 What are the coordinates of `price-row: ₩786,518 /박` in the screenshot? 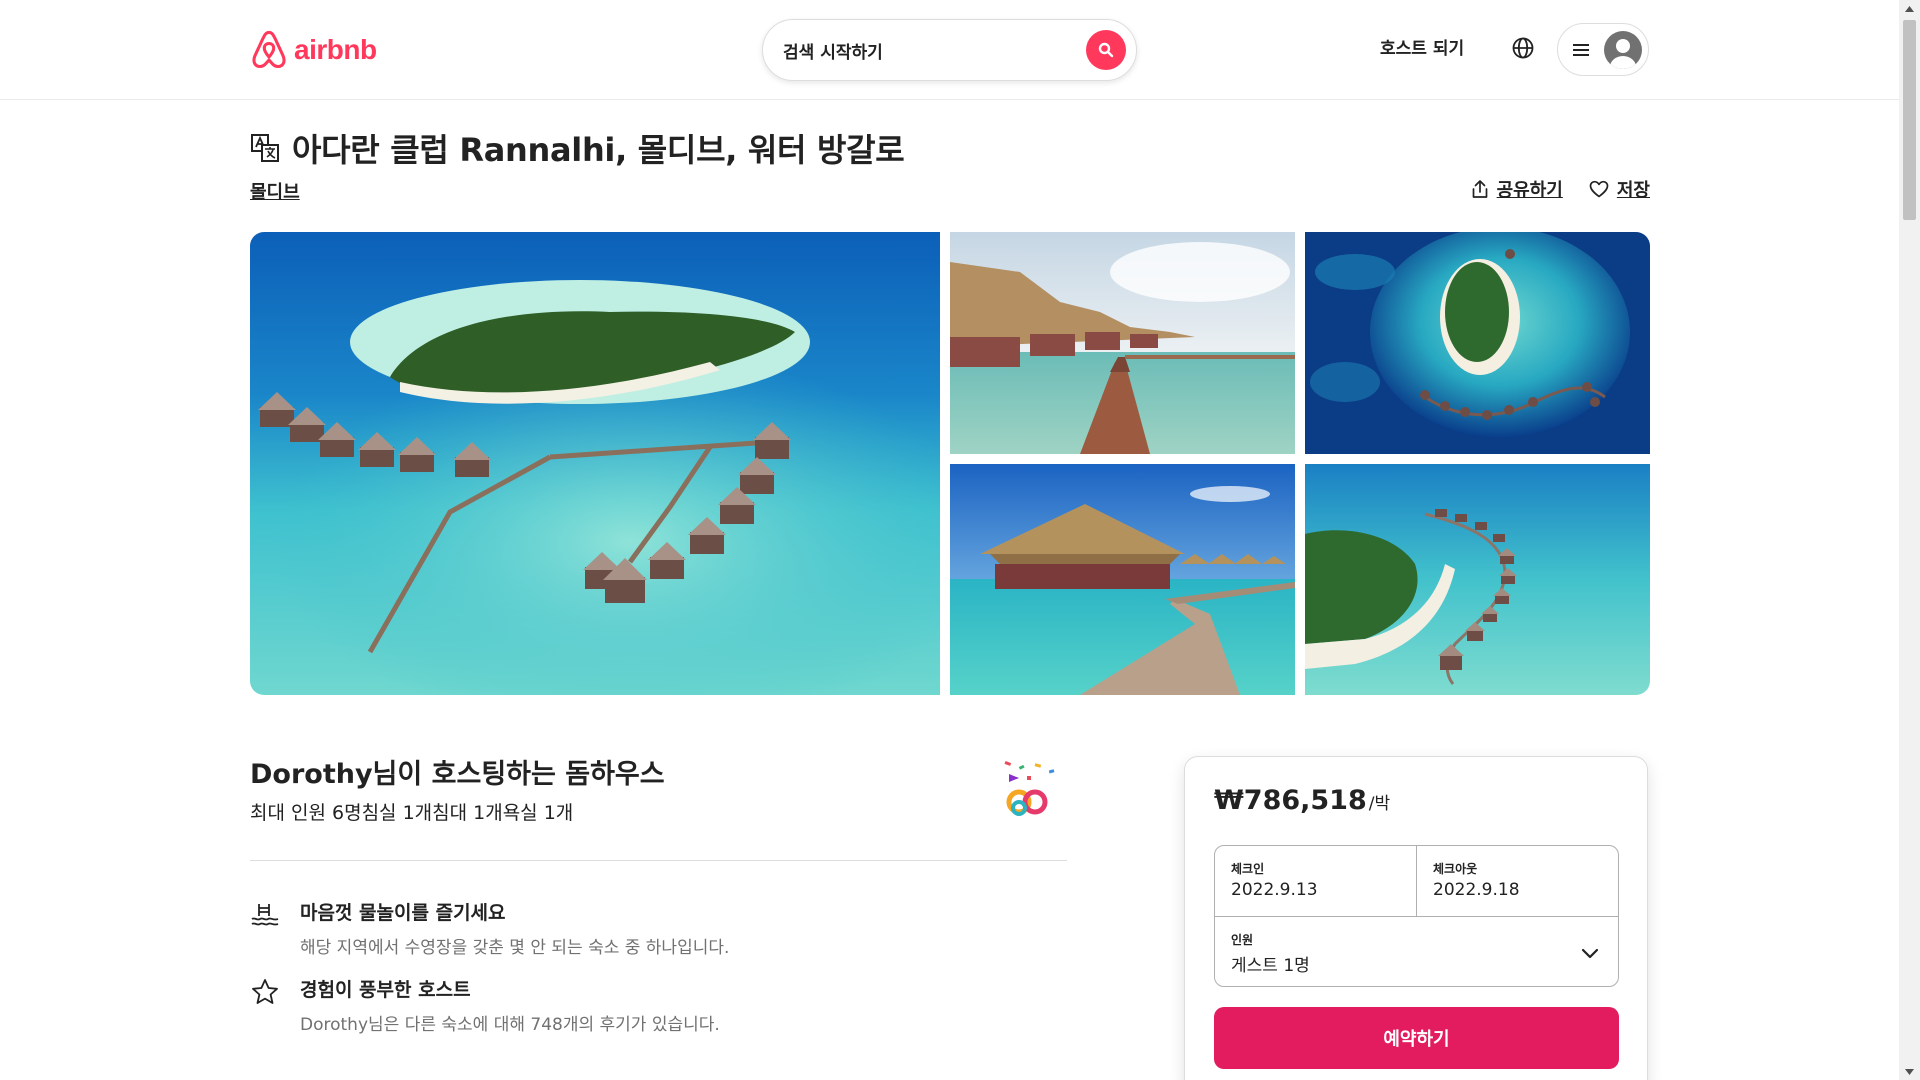 It's located at (1302, 800).